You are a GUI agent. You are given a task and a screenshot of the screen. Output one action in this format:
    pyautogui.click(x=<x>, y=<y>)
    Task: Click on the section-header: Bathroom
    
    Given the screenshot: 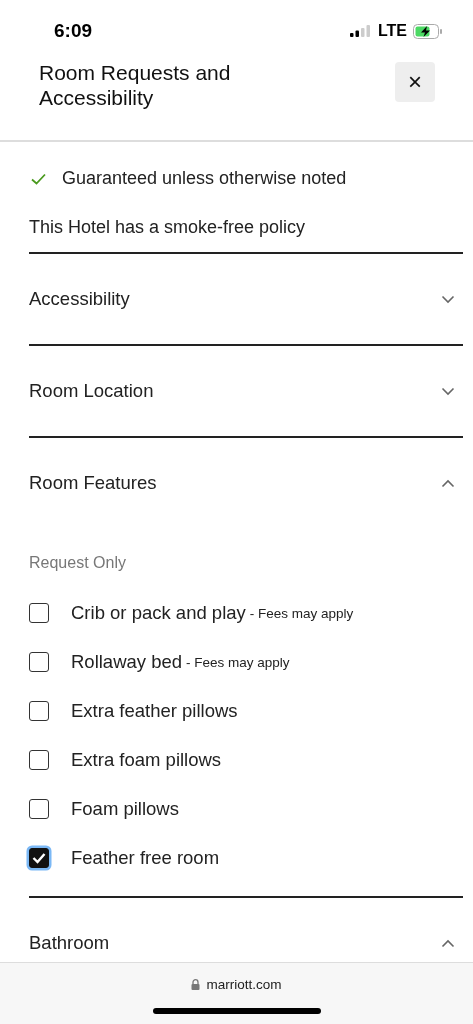 What is the action you would take?
    pyautogui.click(x=246, y=930)
    